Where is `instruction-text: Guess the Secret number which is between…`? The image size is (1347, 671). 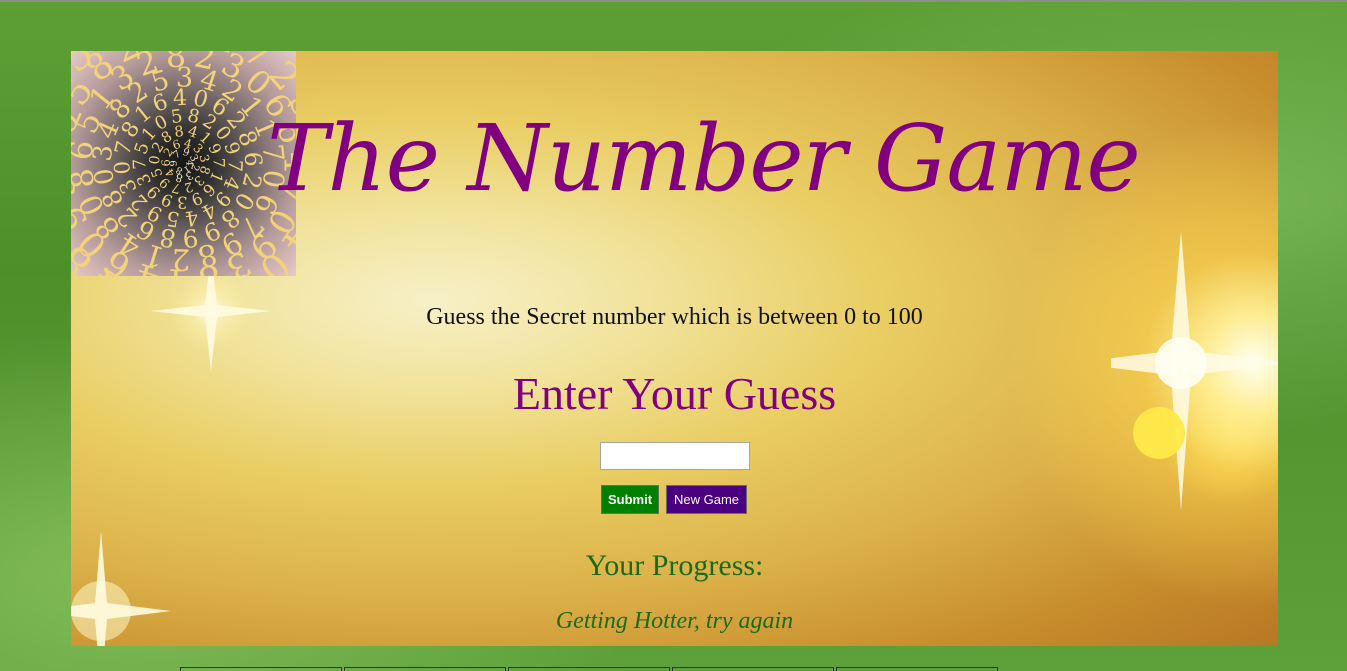 instruction-text: Guess the Secret number which is between… is located at coordinates (674, 317).